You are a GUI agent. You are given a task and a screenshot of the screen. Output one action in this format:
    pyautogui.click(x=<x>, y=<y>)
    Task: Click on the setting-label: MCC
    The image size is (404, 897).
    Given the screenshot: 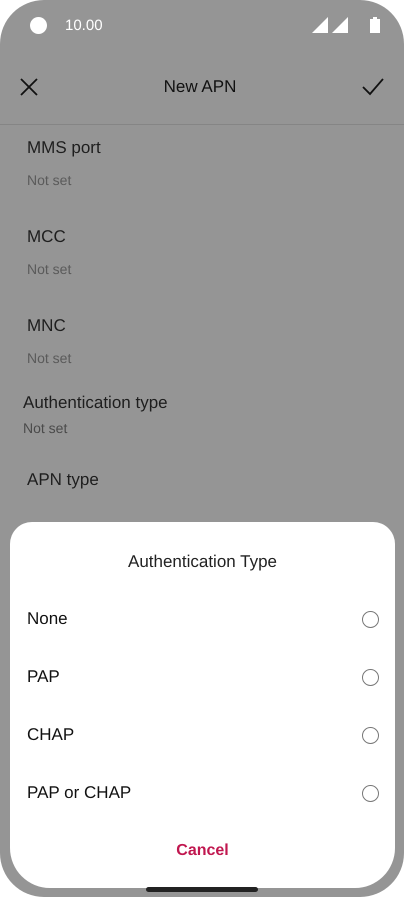 What is the action you would take?
    pyautogui.click(x=47, y=237)
    